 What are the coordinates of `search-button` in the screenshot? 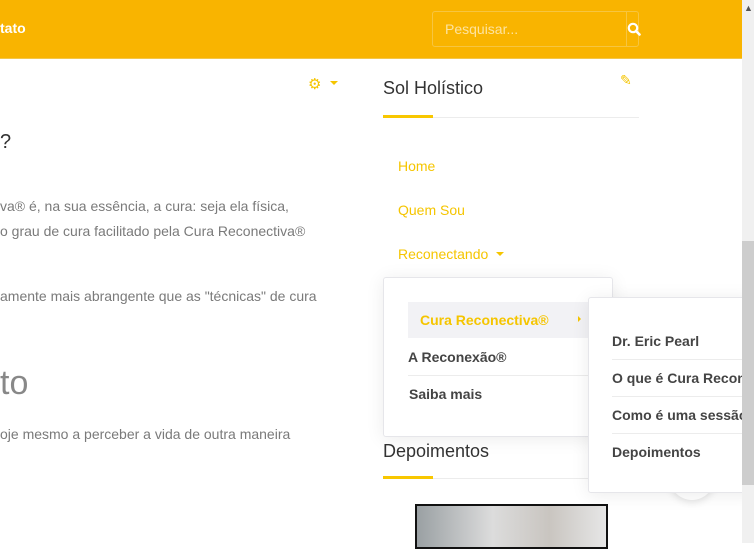 It's located at (633, 29).